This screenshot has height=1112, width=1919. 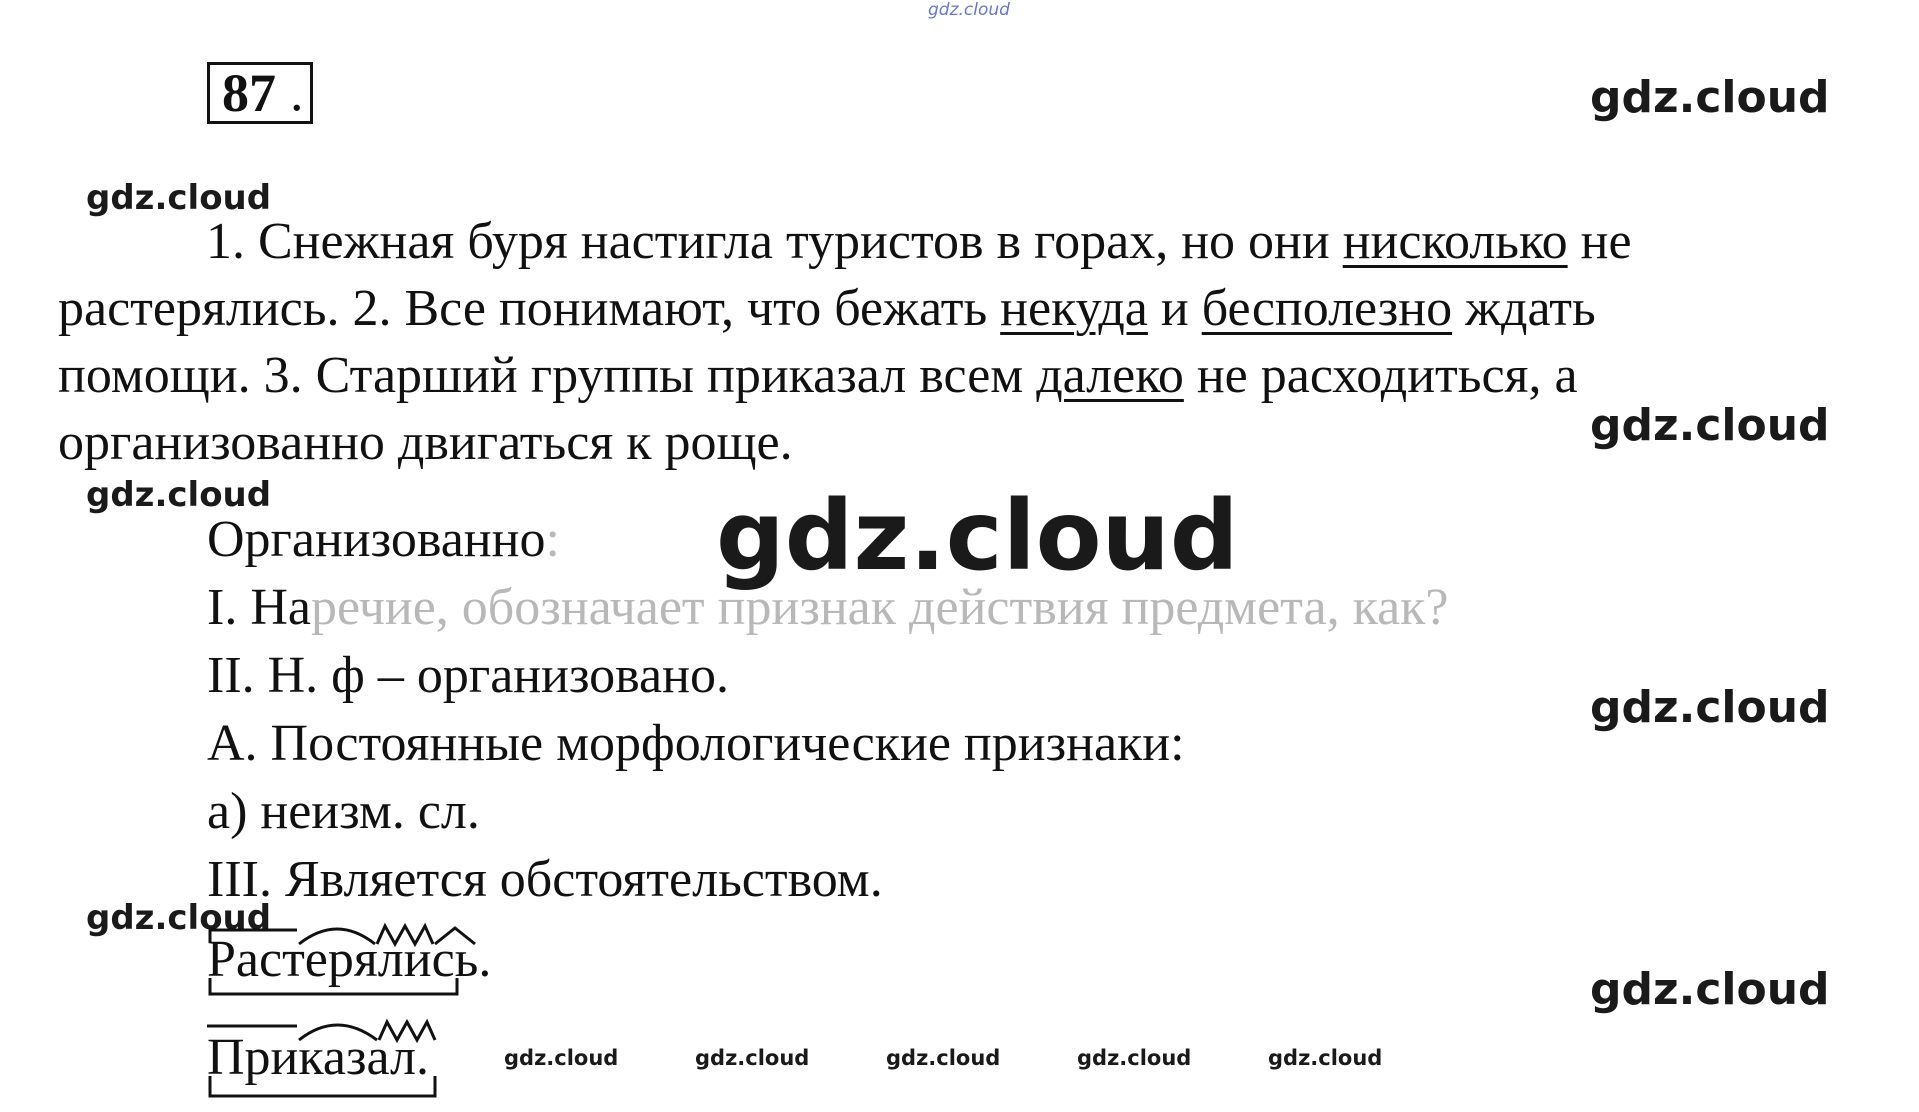 I want to click on text-fragment: не расходиться, а, so click(x=1380, y=375).